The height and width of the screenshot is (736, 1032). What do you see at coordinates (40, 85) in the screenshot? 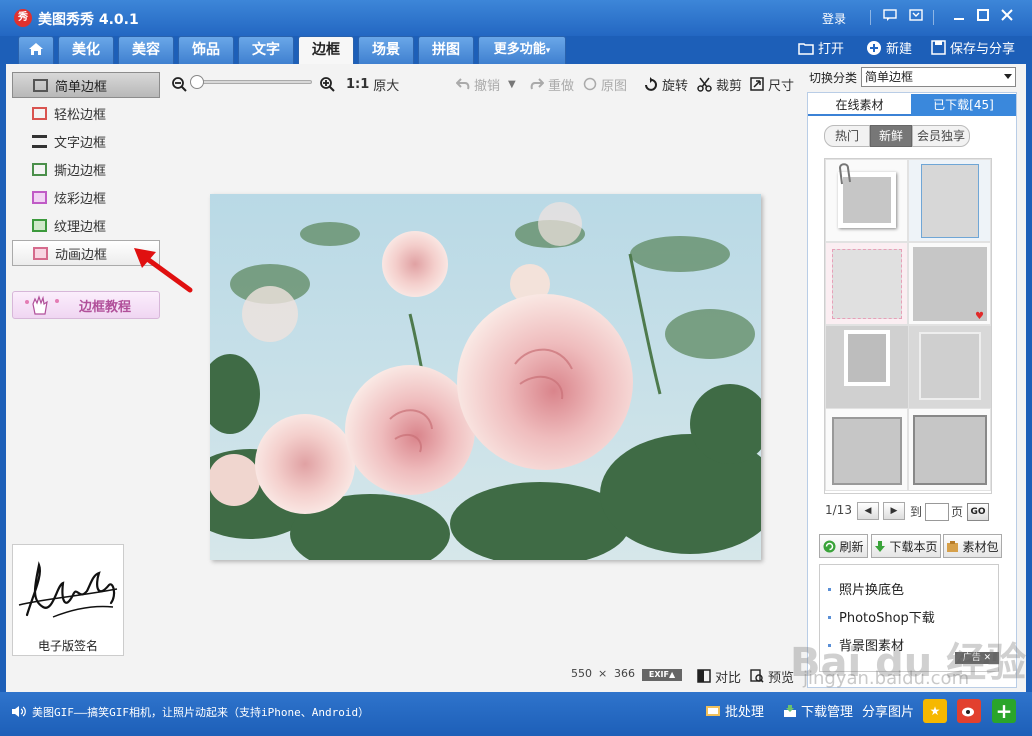
I see `simple-frame-icon` at bounding box center [40, 85].